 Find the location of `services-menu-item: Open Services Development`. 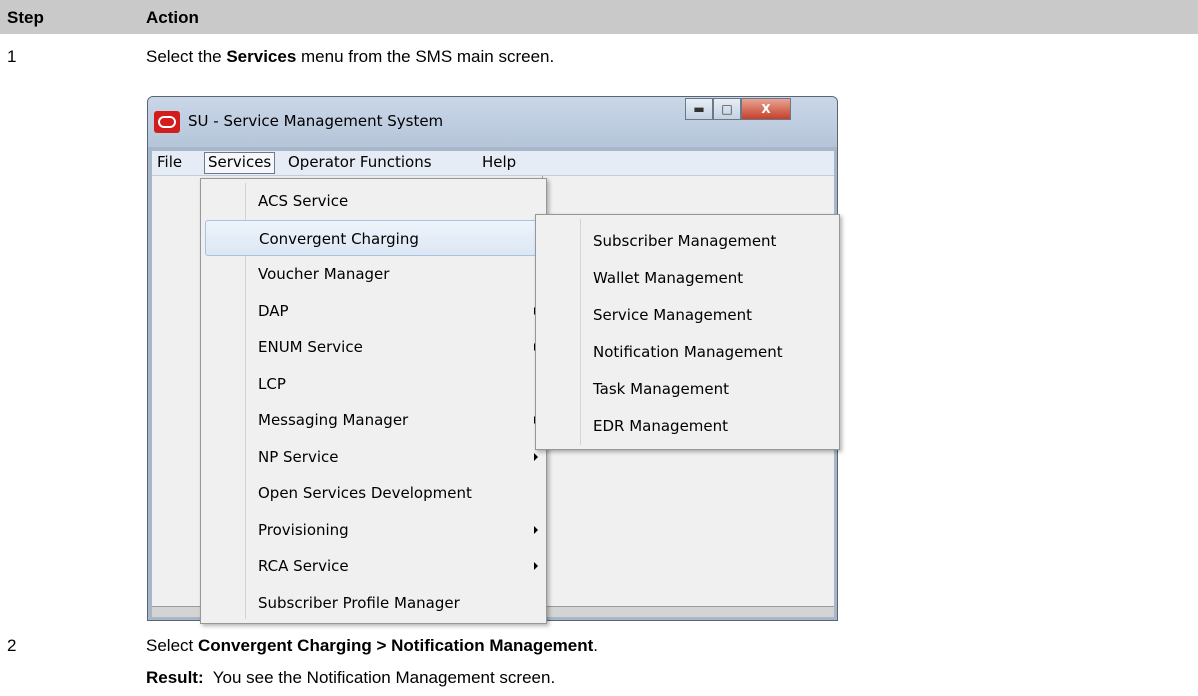

services-menu-item: Open Services Development is located at coordinates (371, 493).